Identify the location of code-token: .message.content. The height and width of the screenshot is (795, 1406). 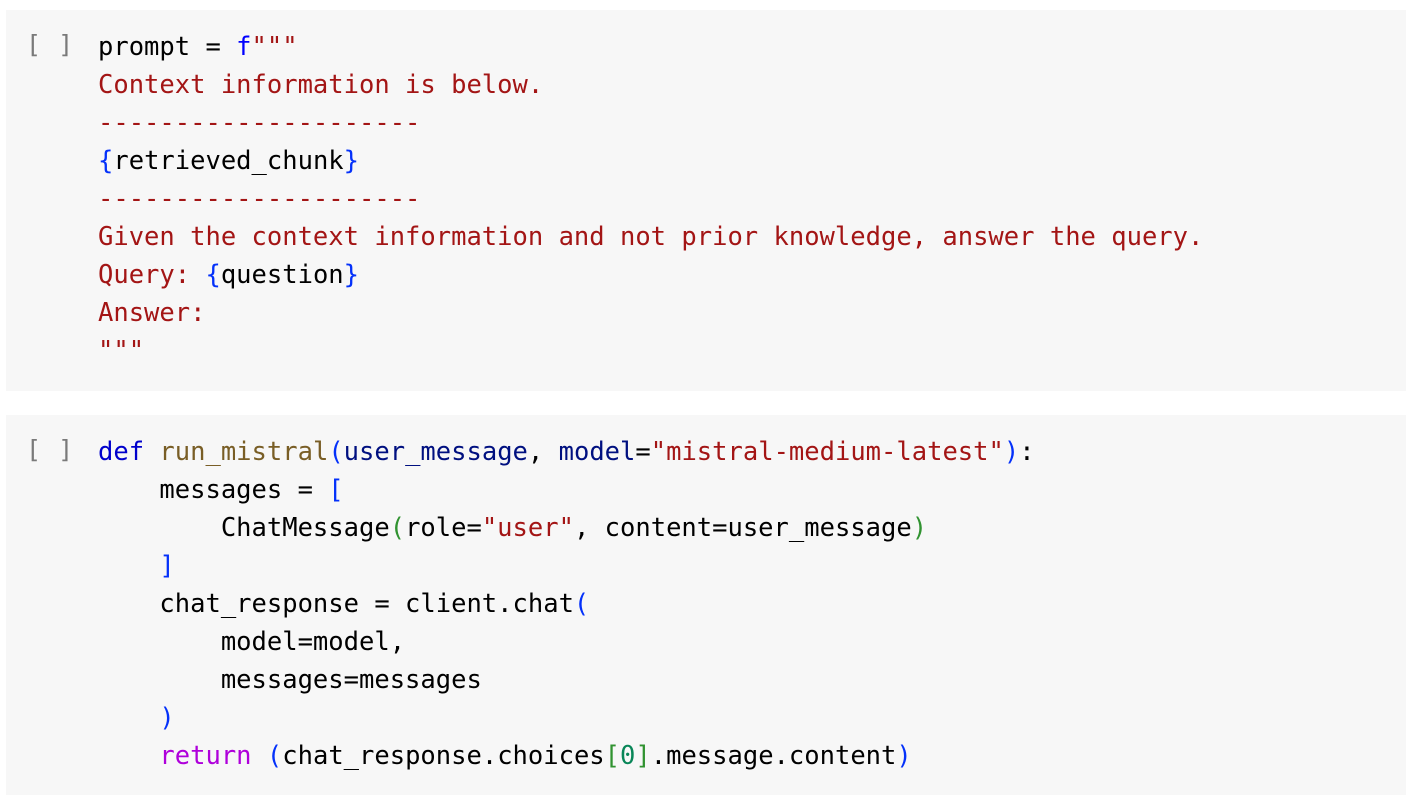
(773, 756).